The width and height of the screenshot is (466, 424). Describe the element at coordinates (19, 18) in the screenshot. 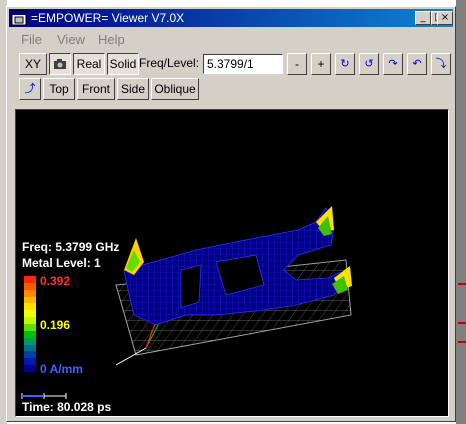

I see `app-icon` at that location.